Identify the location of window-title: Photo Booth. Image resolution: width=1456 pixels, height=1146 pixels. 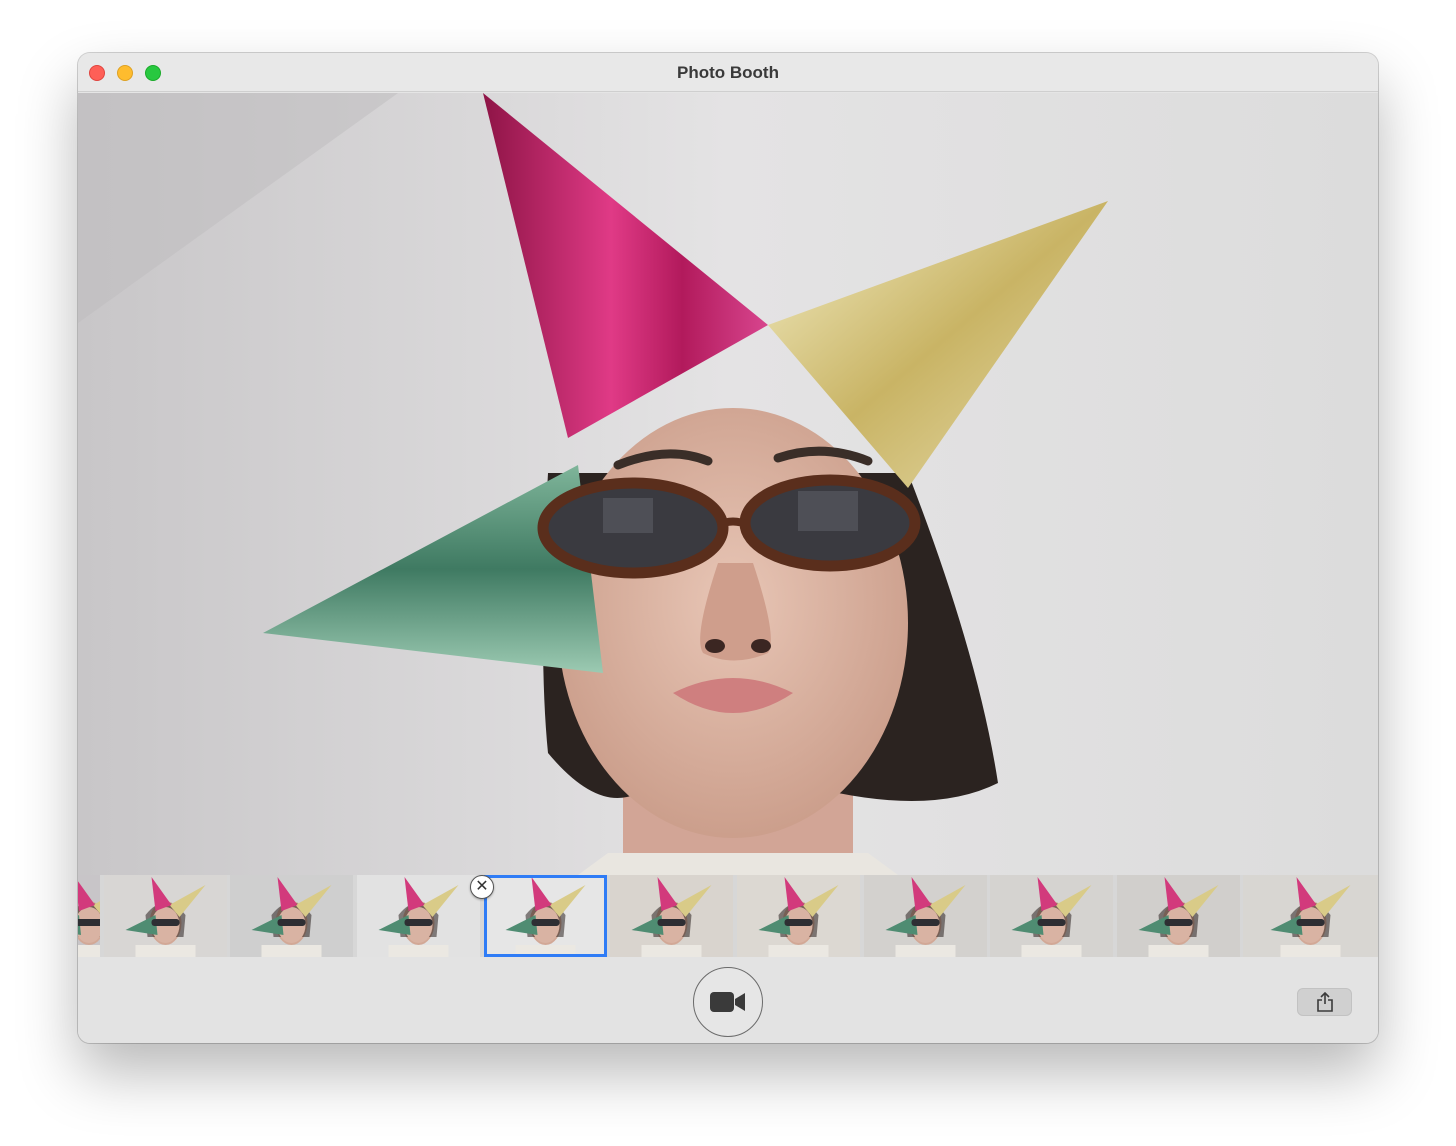
(728, 72).